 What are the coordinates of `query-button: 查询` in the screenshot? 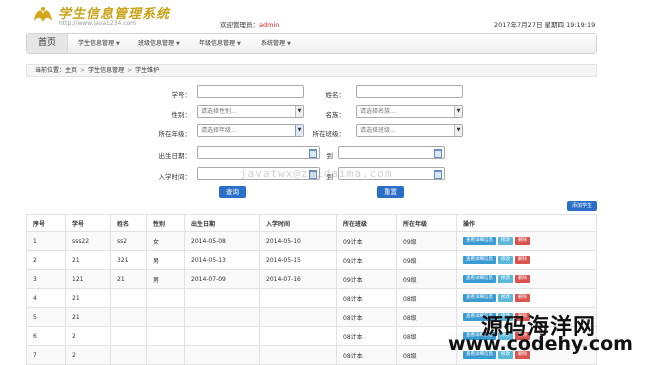 It's located at (232, 192).